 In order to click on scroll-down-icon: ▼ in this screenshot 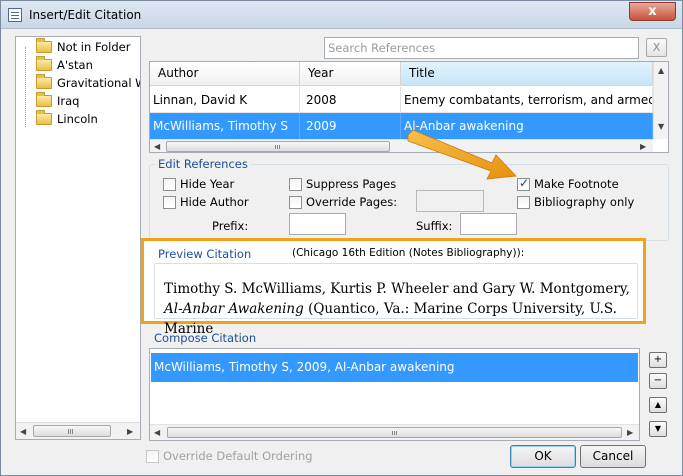, I will do `click(661, 126)`.